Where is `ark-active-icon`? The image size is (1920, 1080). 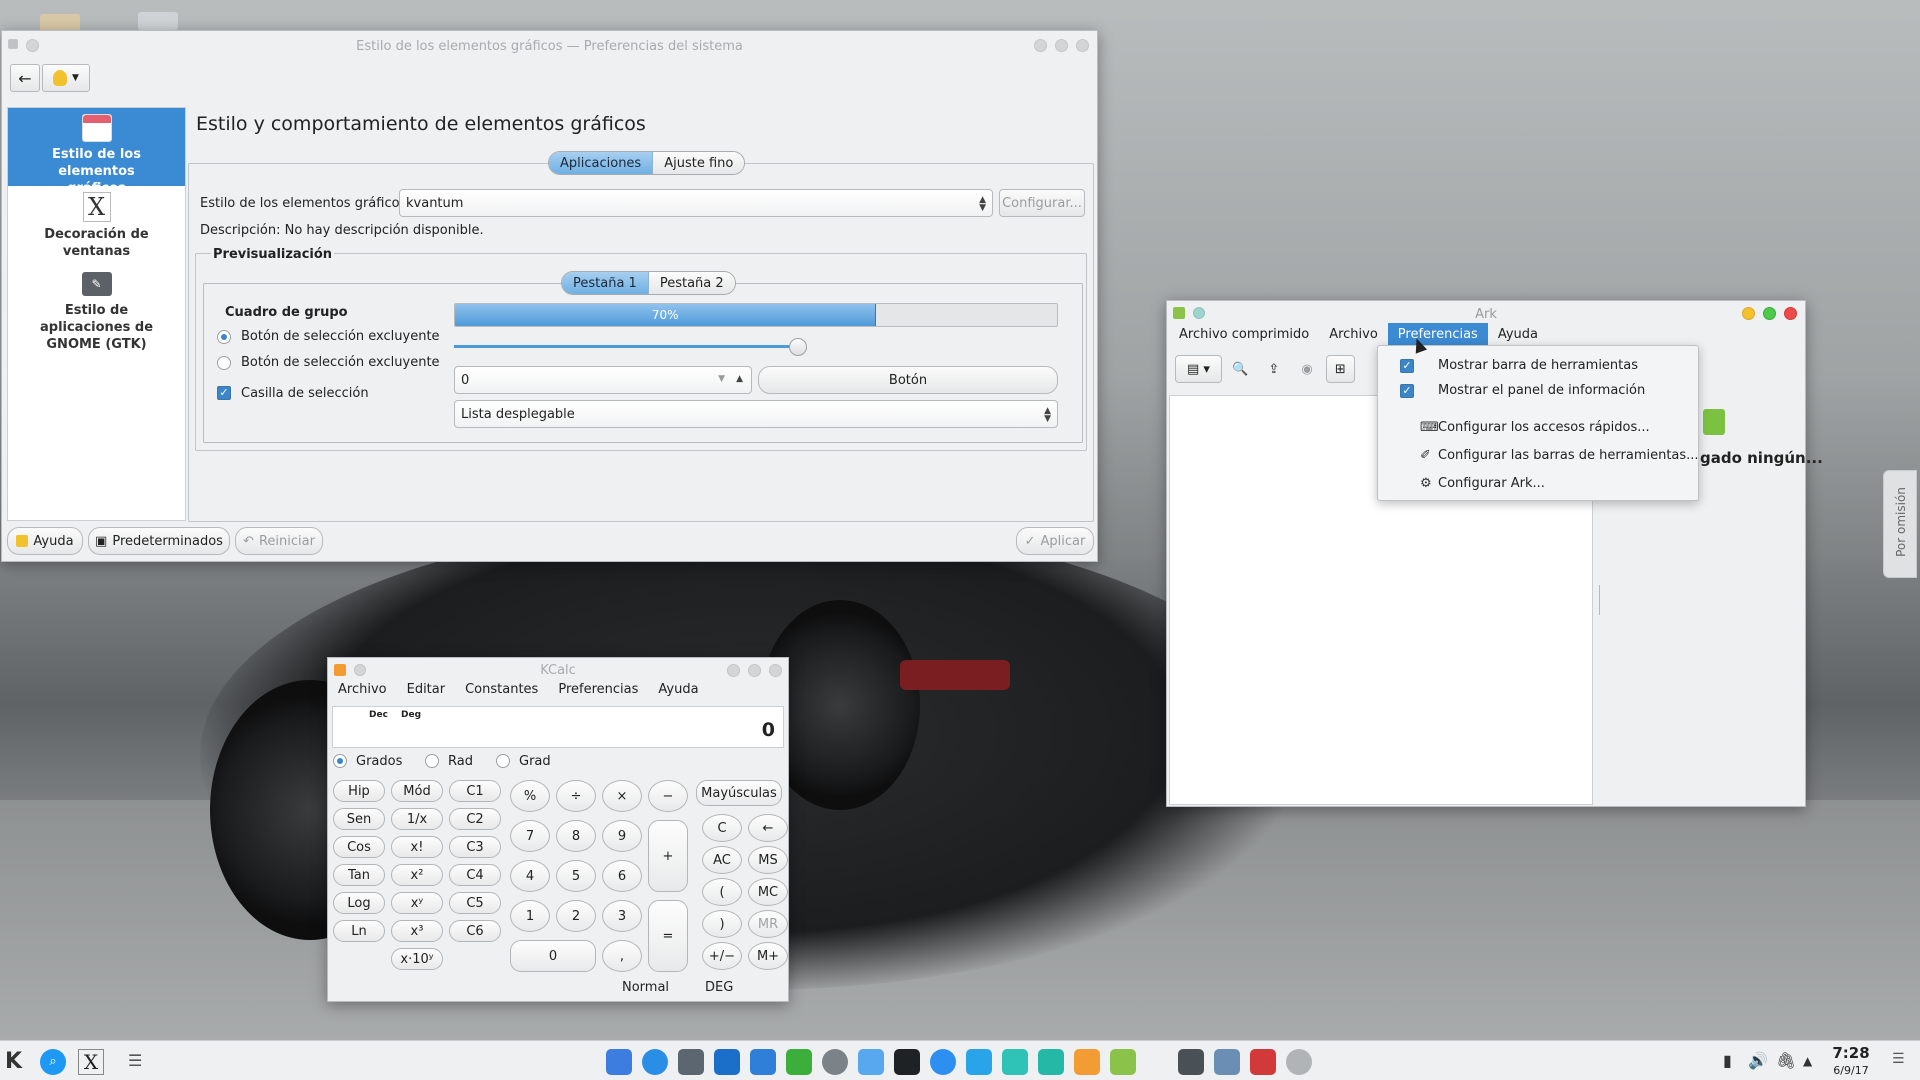
ark-active-icon is located at coordinates (1123, 1062).